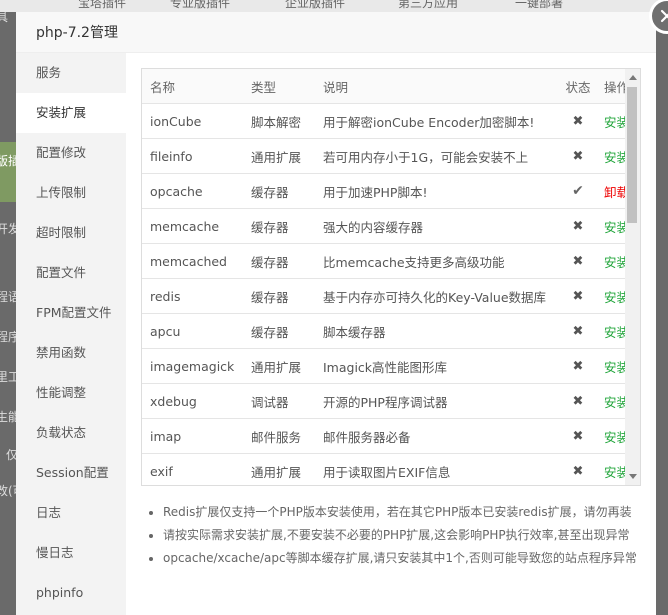 This screenshot has height=615, width=668. What do you see at coordinates (71, 273) in the screenshot?
I see `sidebar-item-config-file: 配置文件` at bounding box center [71, 273].